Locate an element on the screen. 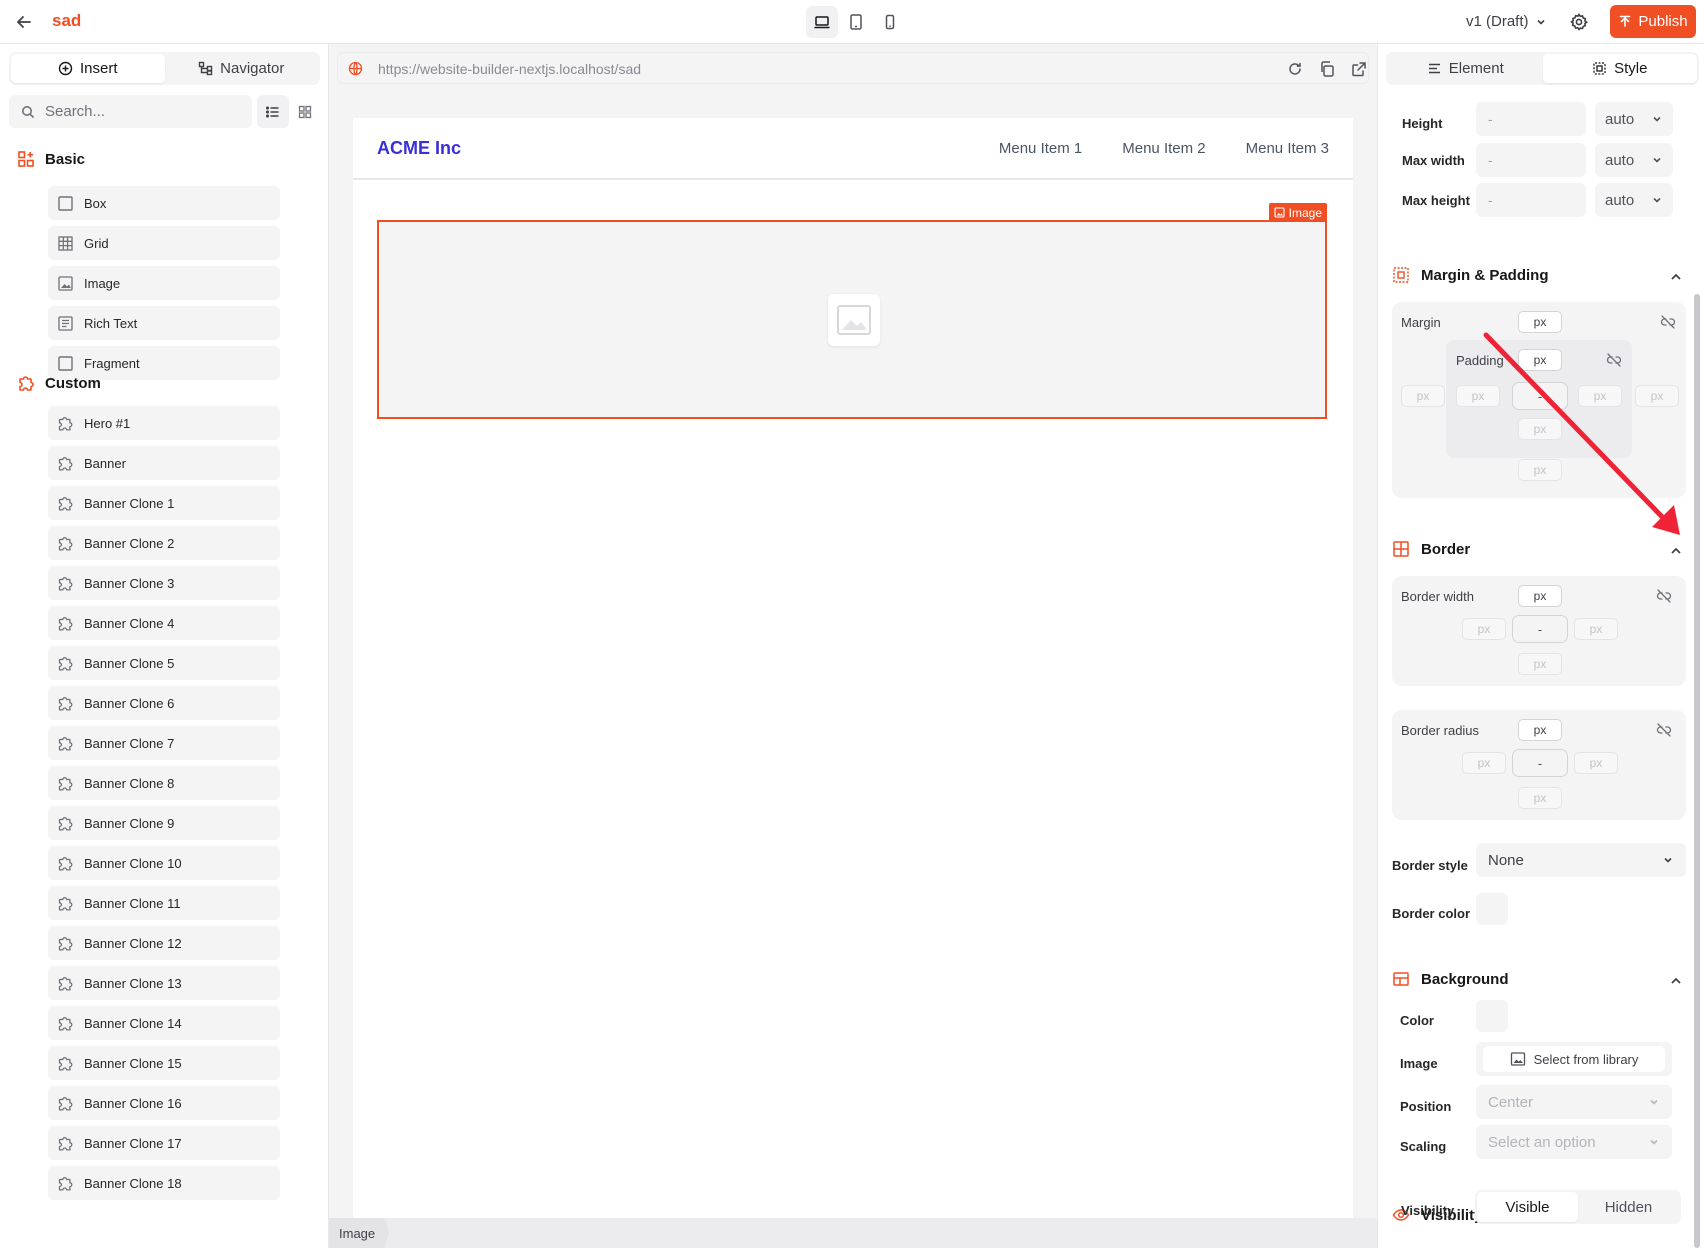 This screenshot has width=1704, height=1248. custom-component-item: Banner Clone 18 is located at coordinates (164, 1183).